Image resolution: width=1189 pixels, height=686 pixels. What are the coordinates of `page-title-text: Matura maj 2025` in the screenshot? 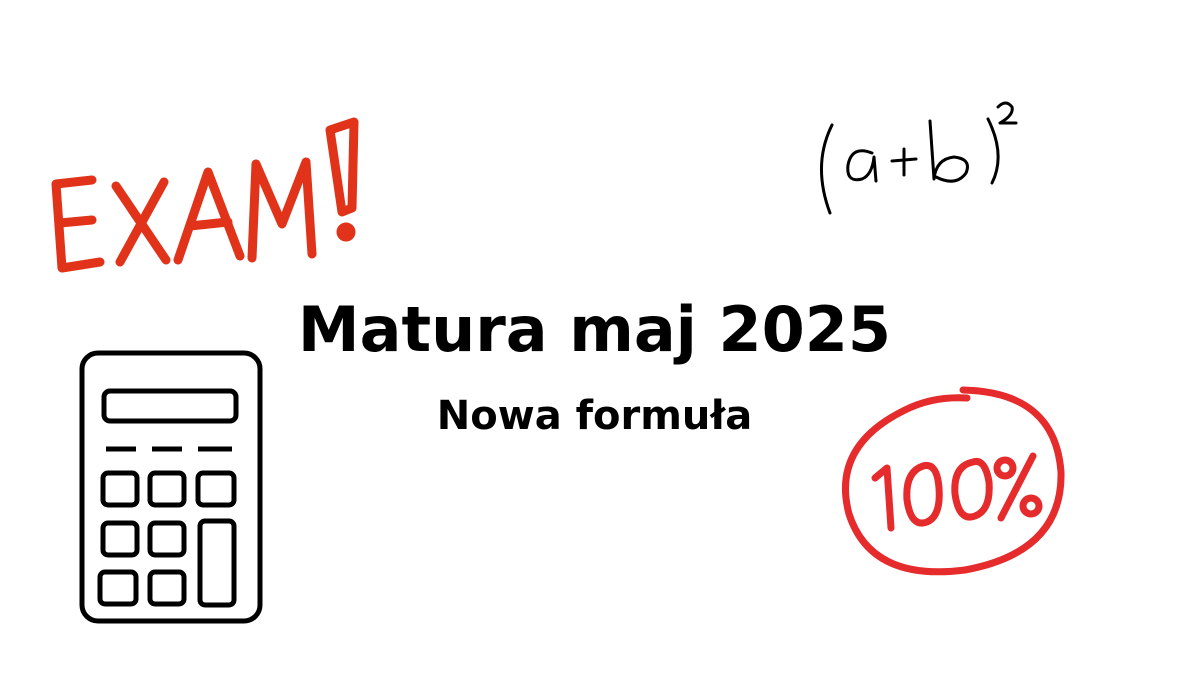 It's located at (594, 329).